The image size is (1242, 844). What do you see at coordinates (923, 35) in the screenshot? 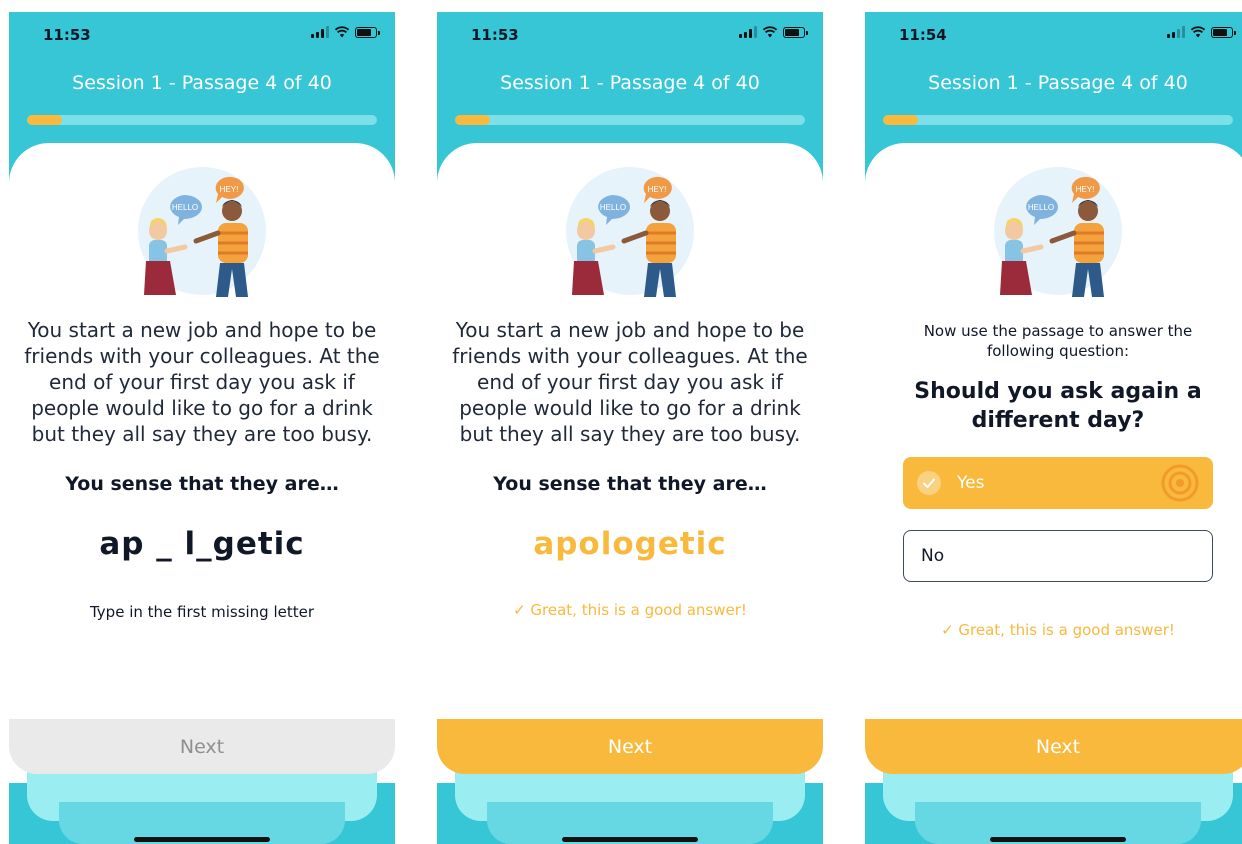
I see `status-time: 11:54` at bounding box center [923, 35].